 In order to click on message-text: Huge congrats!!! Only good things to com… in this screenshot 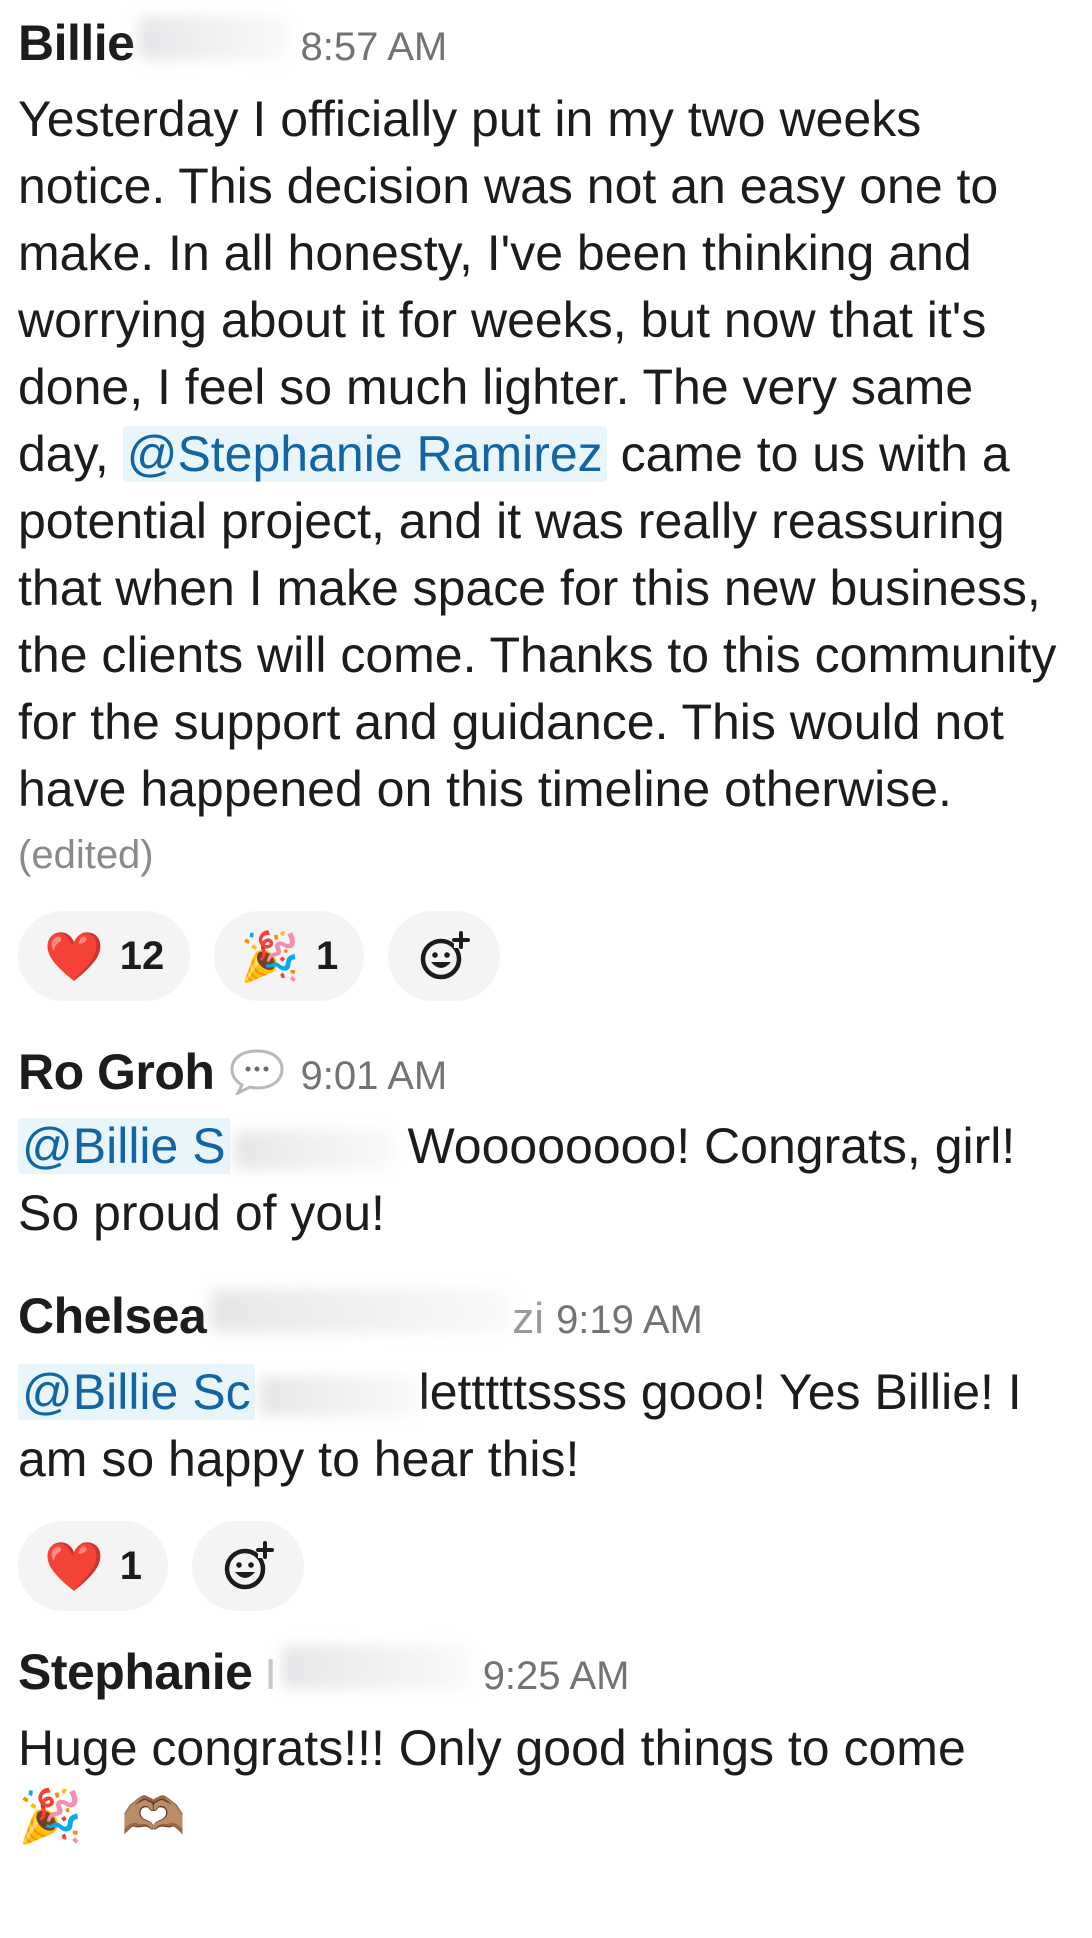, I will do `click(492, 1748)`.